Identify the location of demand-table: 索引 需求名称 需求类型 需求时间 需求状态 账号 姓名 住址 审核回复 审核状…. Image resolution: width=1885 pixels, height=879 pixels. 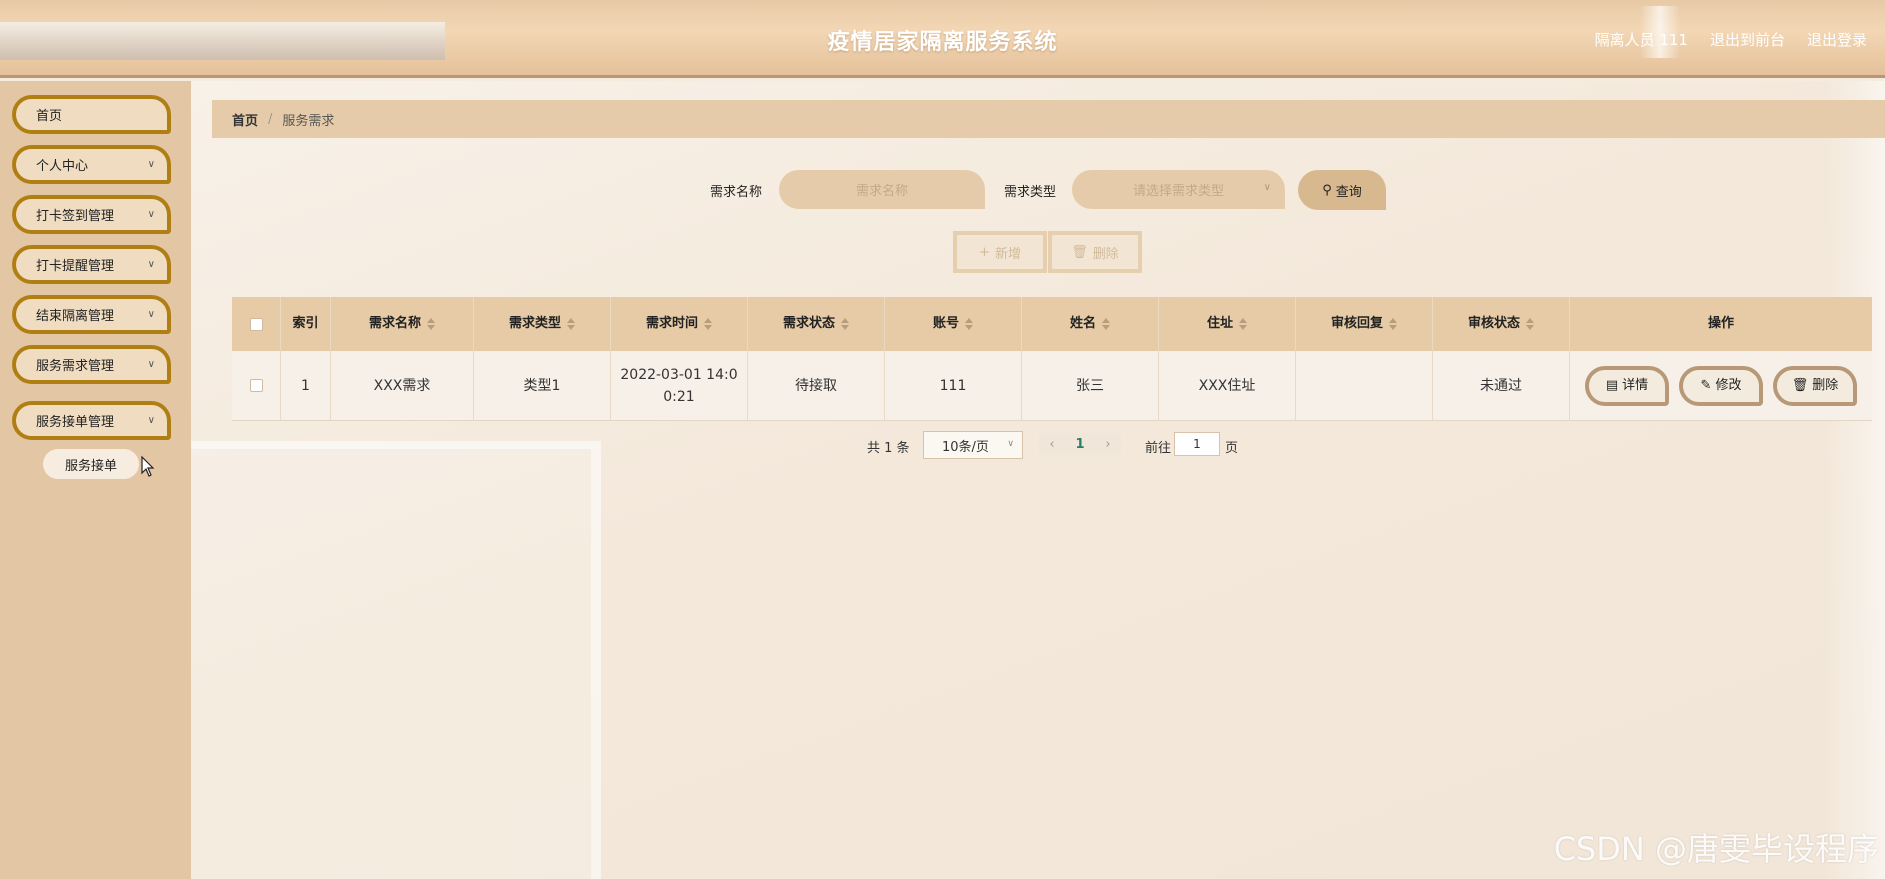
(1052, 359).